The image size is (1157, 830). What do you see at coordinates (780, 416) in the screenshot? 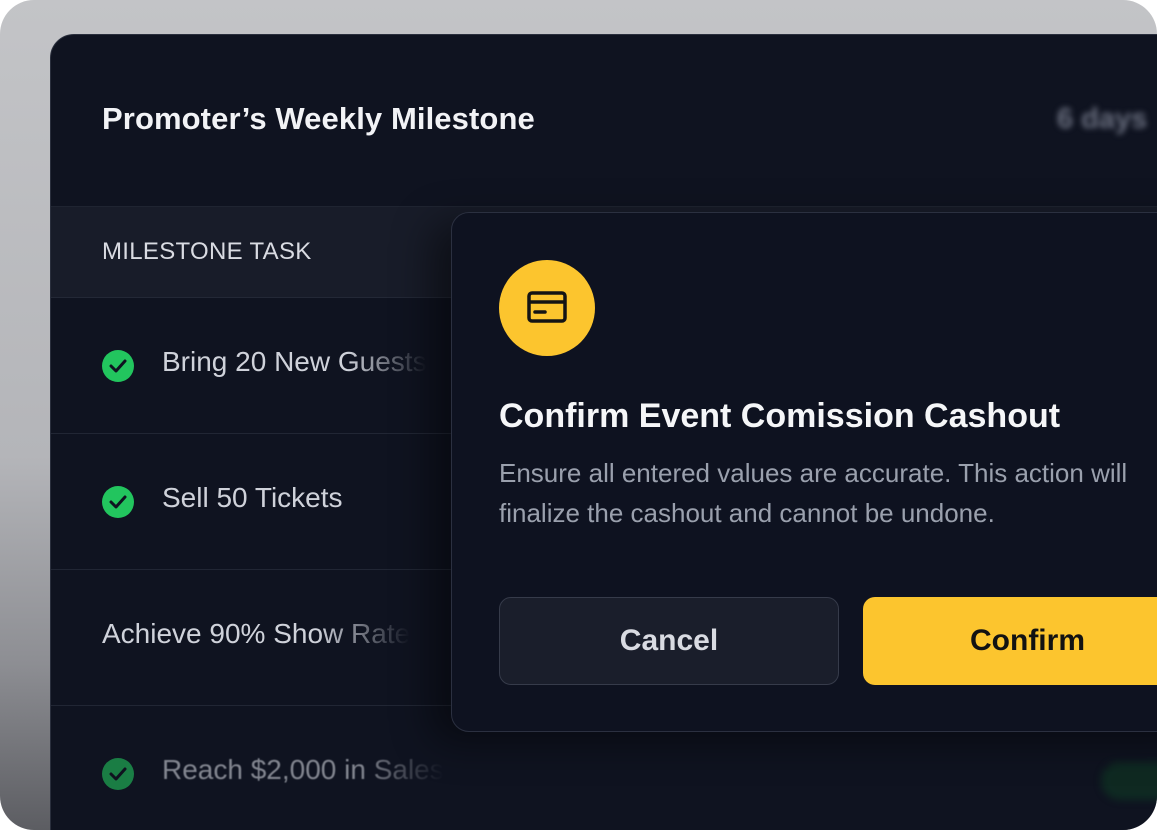
I see `modal-title: Confirm Event Comission Cashout` at bounding box center [780, 416].